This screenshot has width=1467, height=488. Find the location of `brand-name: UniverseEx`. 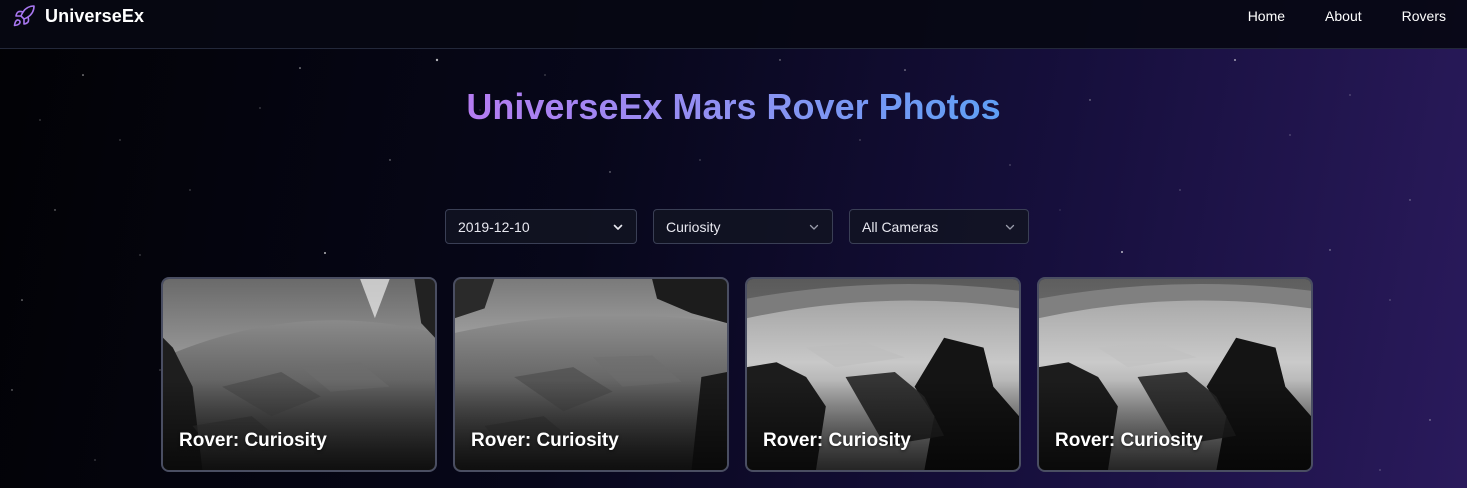

brand-name: UniverseEx is located at coordinates (95, 15).